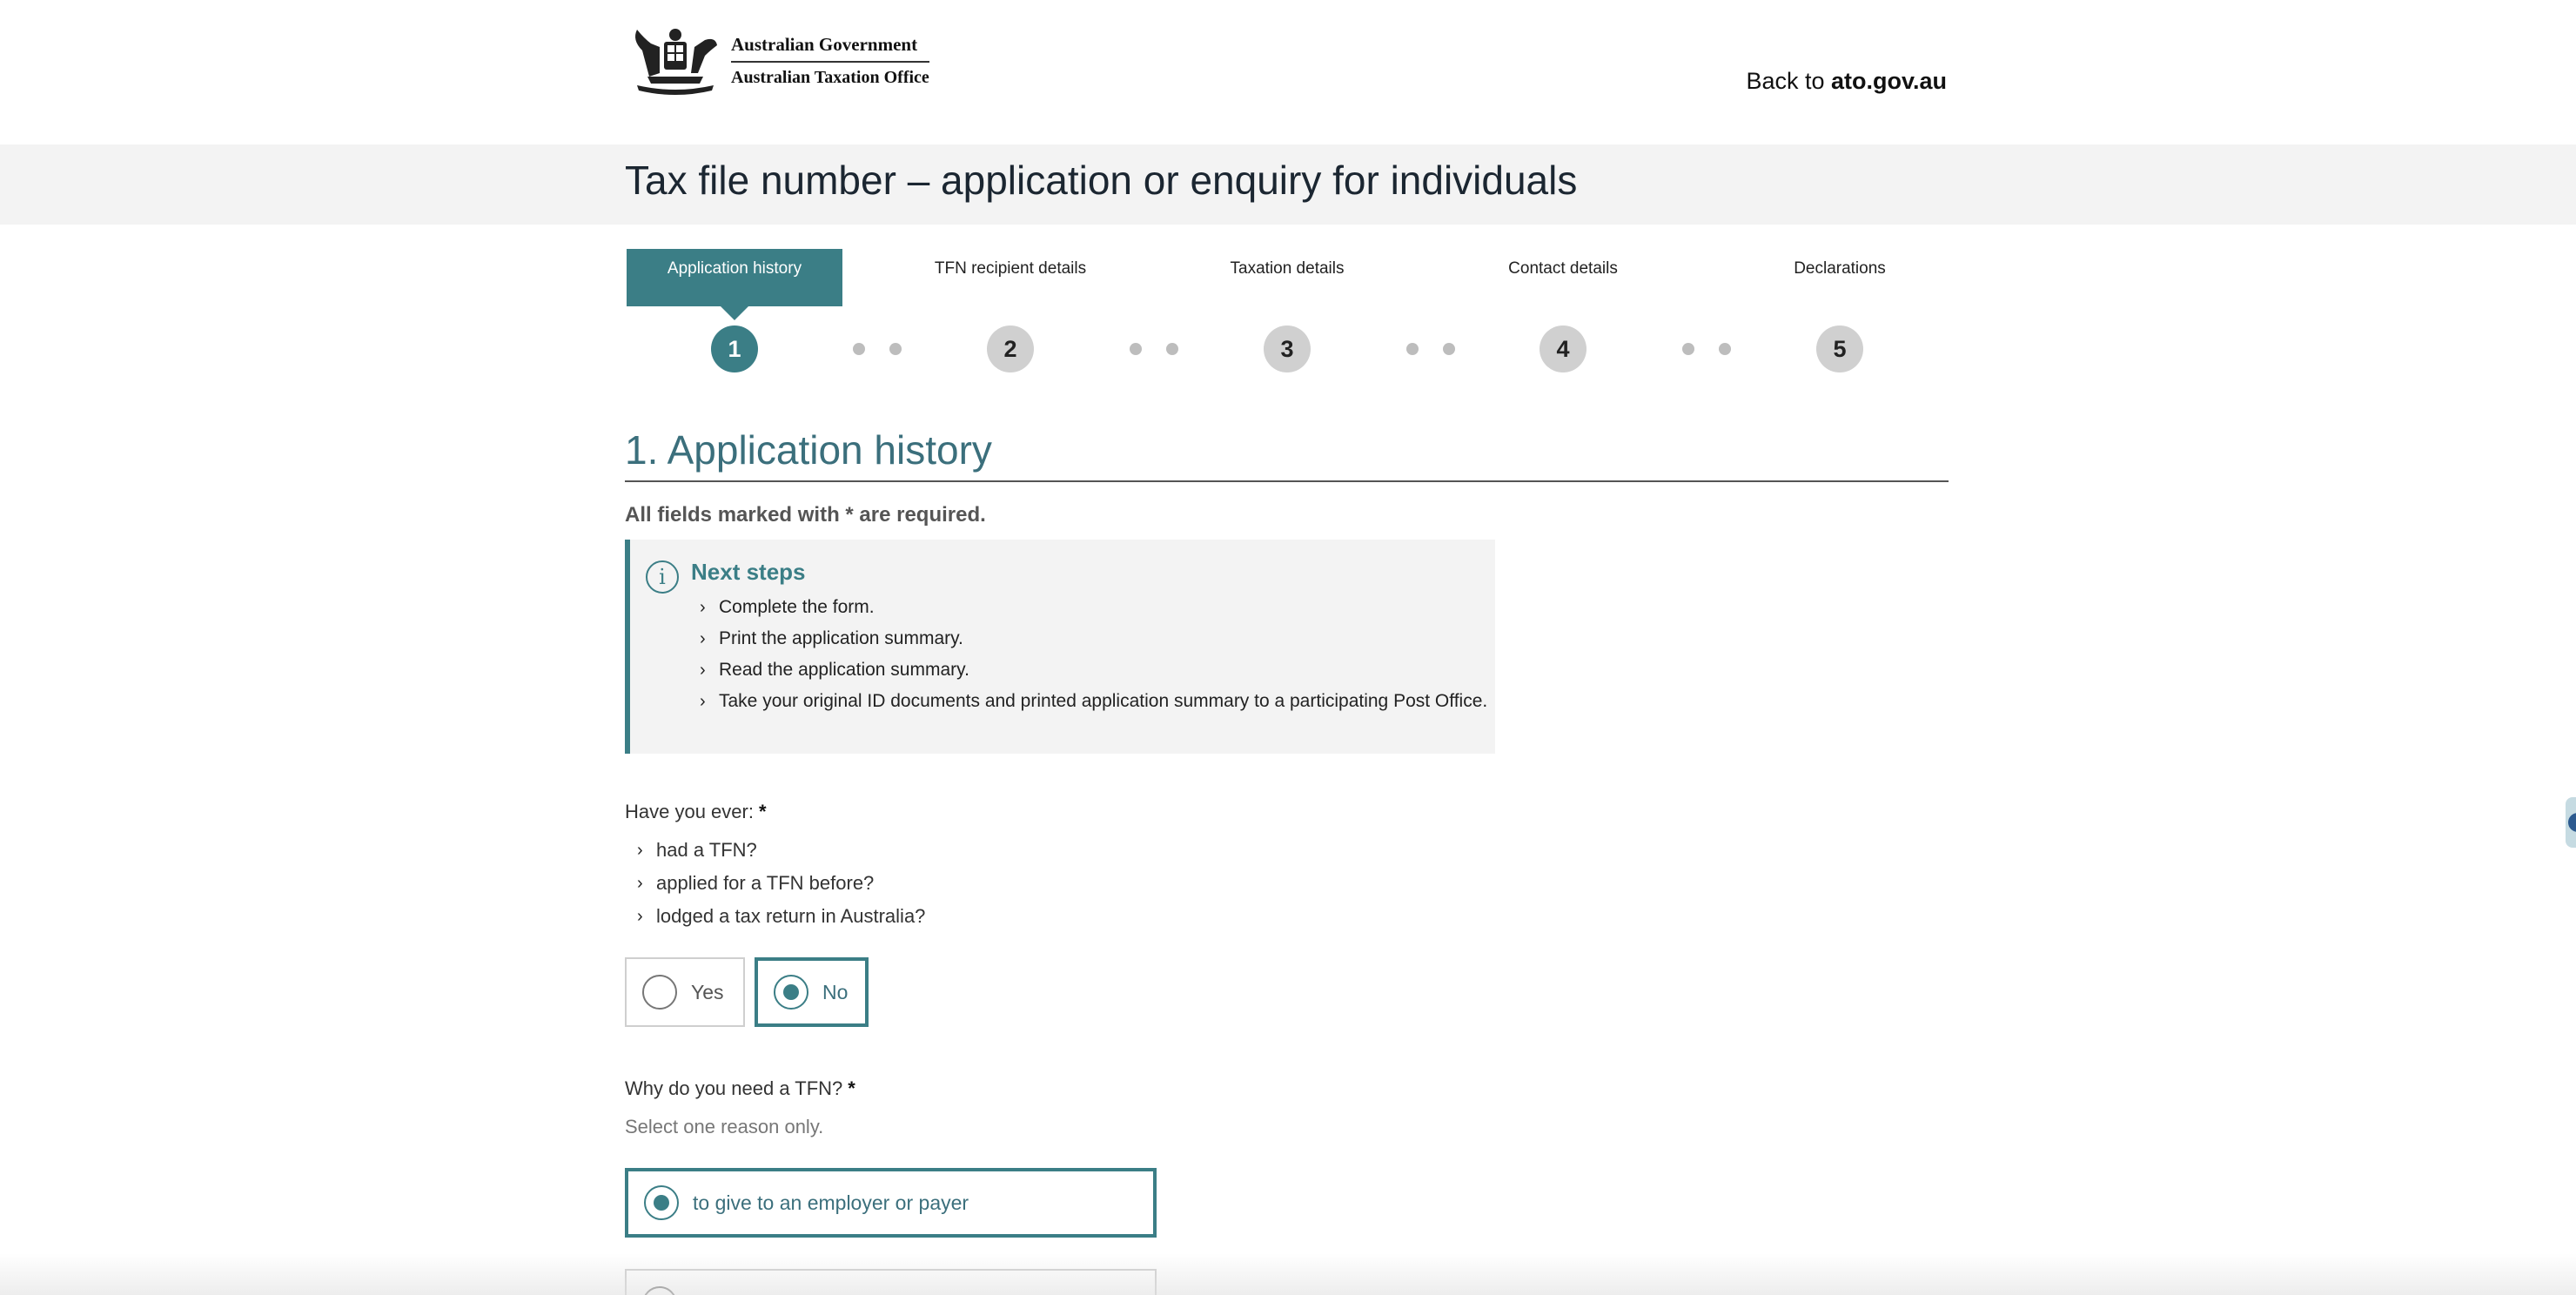  Describe the element at coordinates (724, 1126) in the screenshot. I see `select-one-hint: Select one reason only.` at that location.